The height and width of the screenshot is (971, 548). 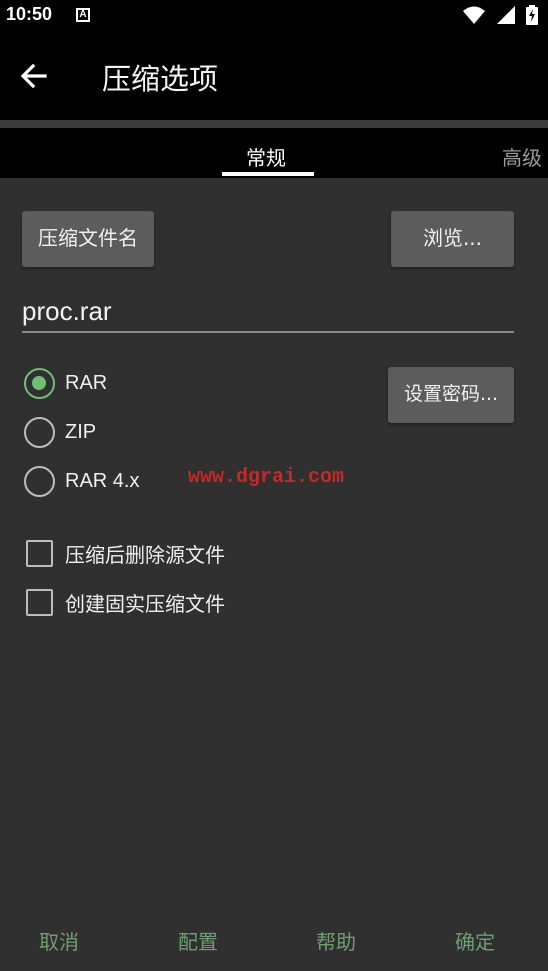 I want to click on ok-button: 确定, so click(x=475, y=940).